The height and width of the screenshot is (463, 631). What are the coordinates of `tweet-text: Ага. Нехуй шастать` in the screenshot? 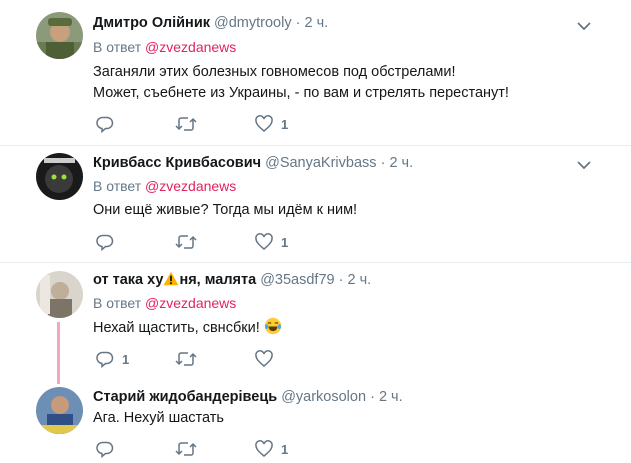 It's located at (158, 418).